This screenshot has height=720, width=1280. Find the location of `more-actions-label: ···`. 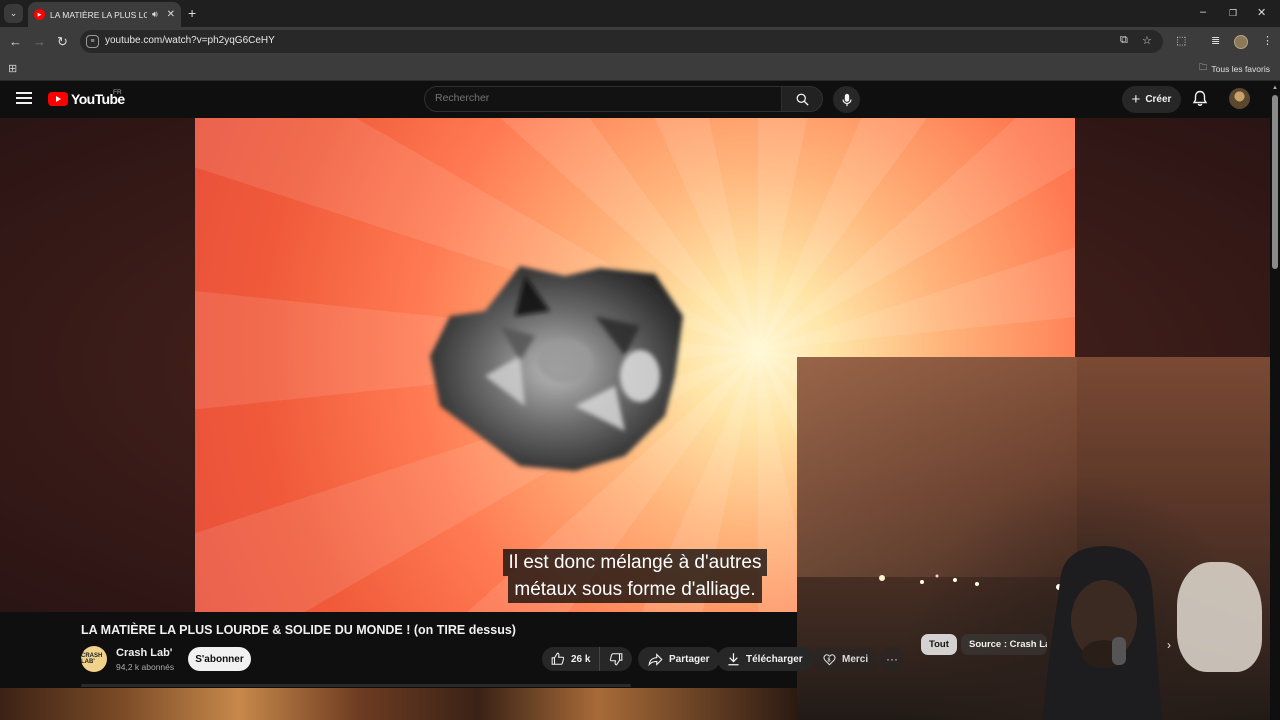

more-actions-label: ··· is located at coordinates (892, 659).